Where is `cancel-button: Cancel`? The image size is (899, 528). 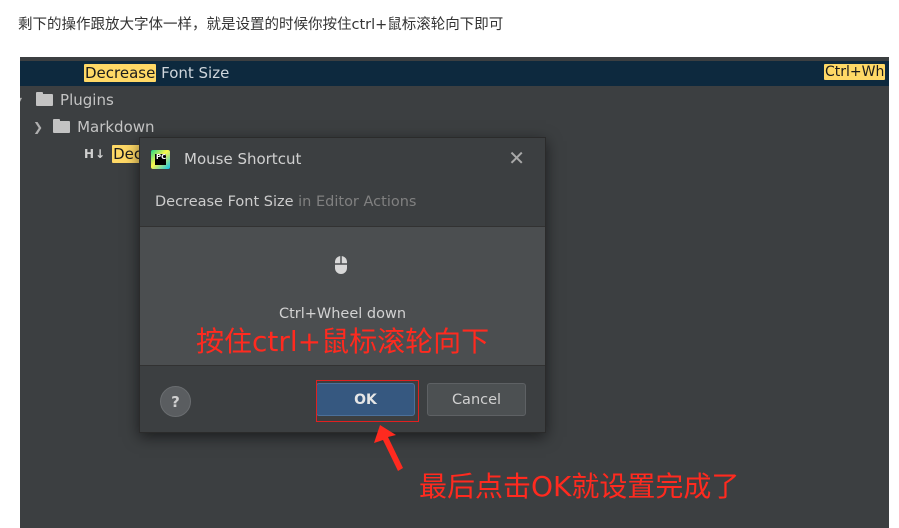 cancel-button: Cancel is located at coordinates (476, 399).